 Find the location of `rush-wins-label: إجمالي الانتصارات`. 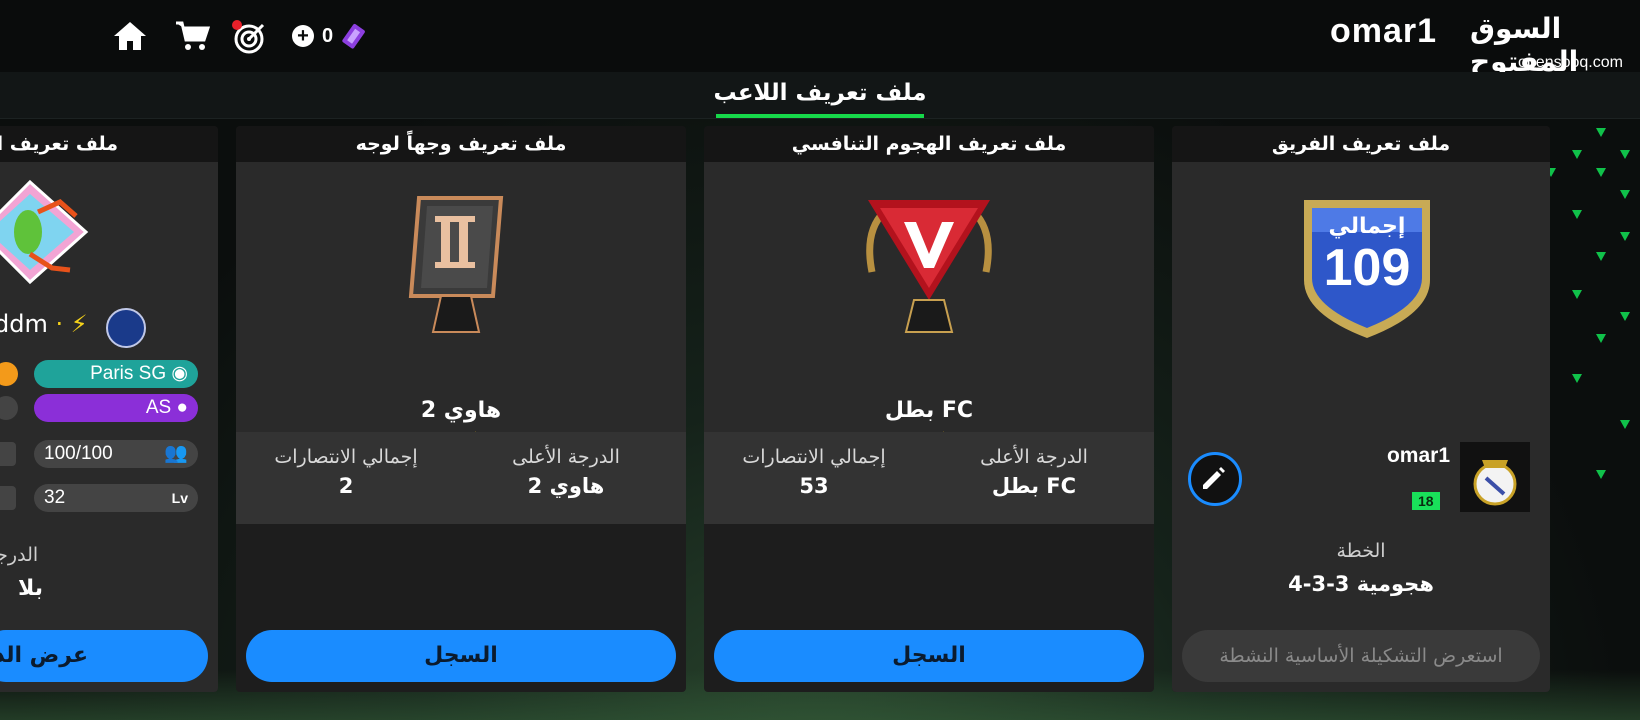

rush-wins-label: إجمالي الانتصارات is located at coordinates (814, 457).